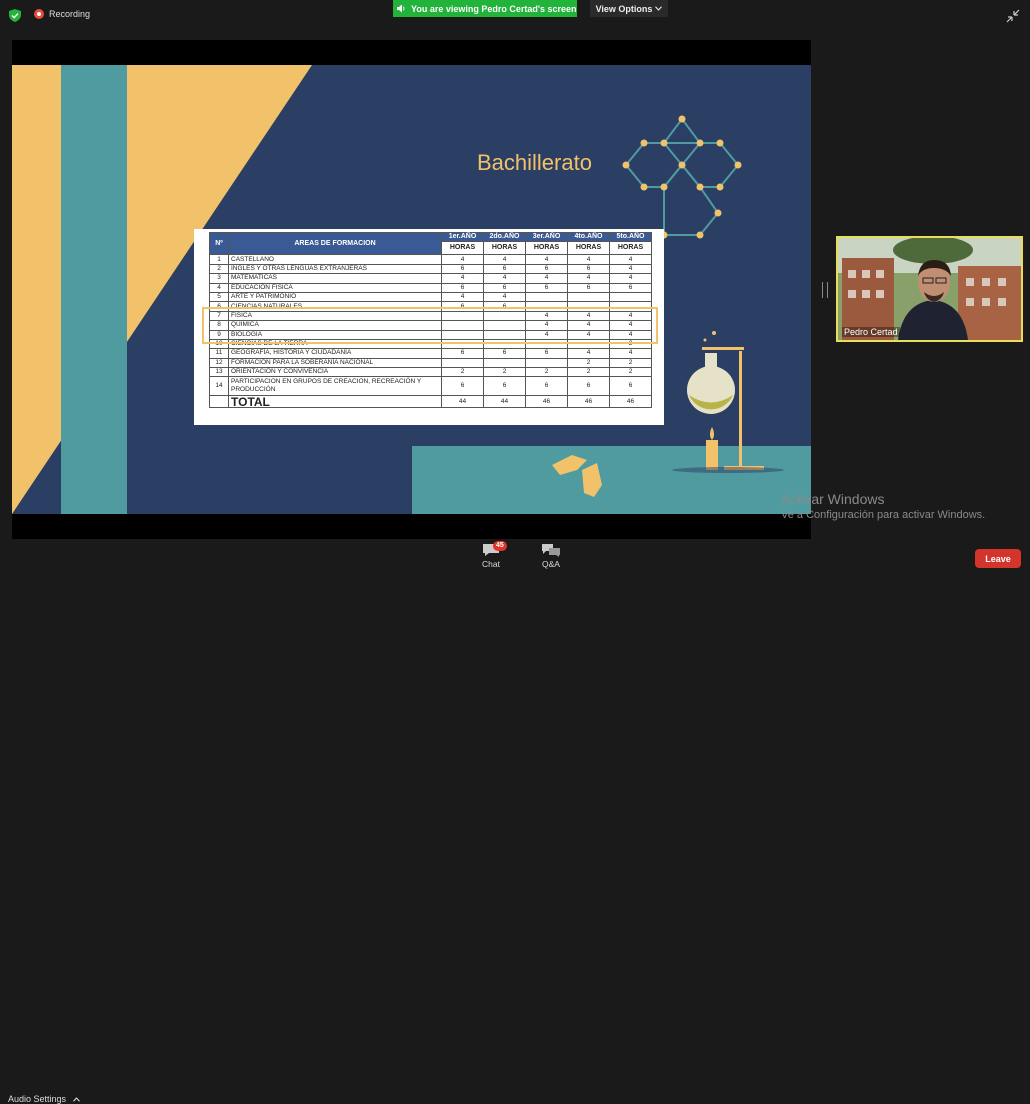  Describe the element at coordinates (833, 499) in the screenshot. I see `watermark-line1: Activar Windows` at that location.